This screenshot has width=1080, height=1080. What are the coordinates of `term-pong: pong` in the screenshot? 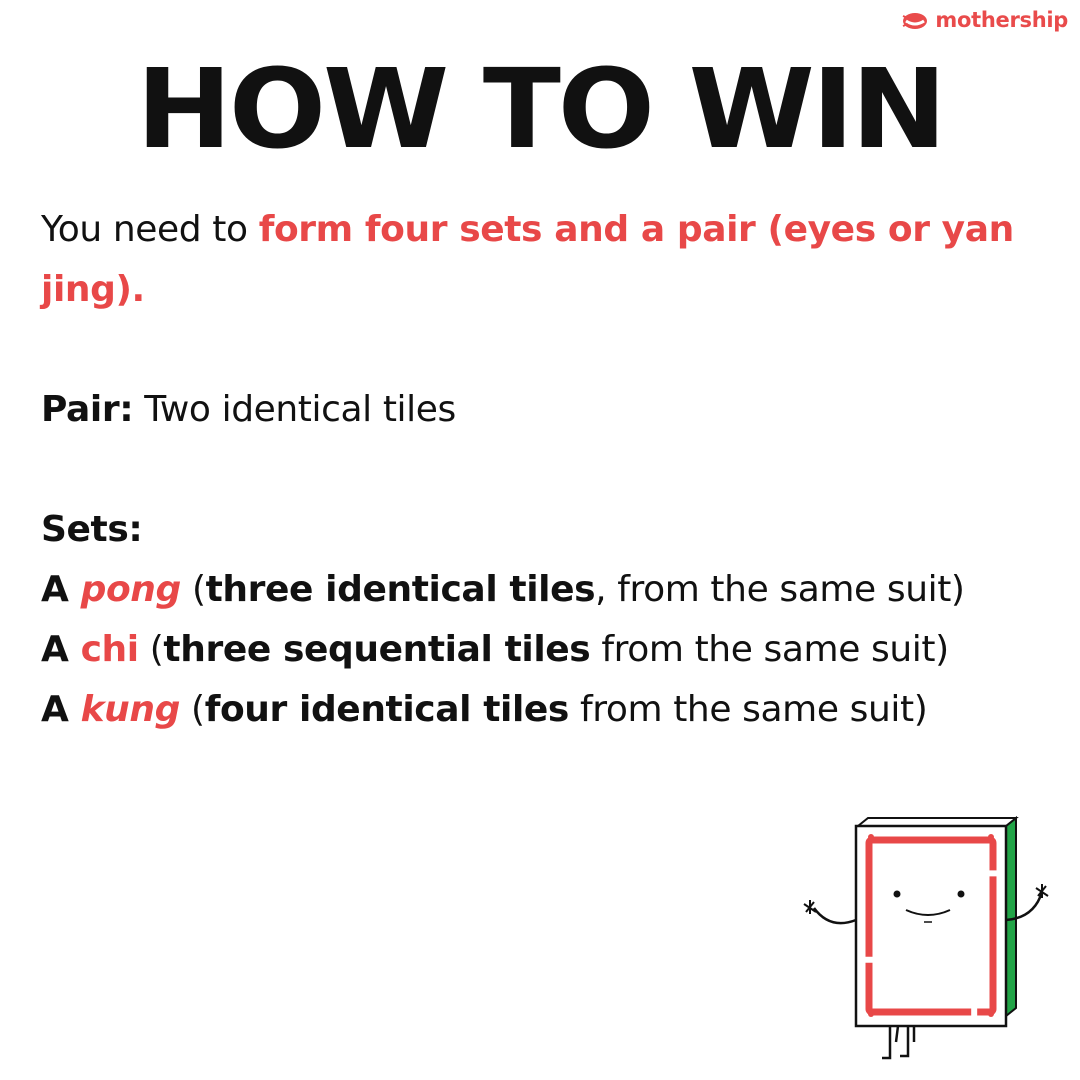 It's located at (131, 589).